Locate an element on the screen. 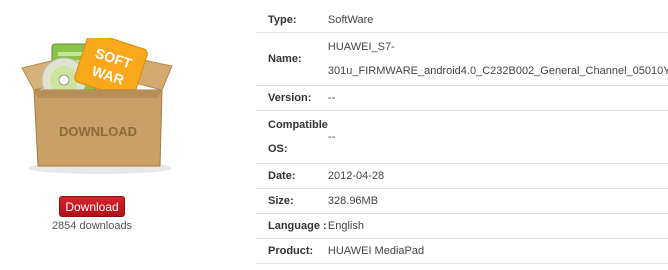 This screenshot has width=668, height=270. version-label: Version: is located at coordinates (292, 98).